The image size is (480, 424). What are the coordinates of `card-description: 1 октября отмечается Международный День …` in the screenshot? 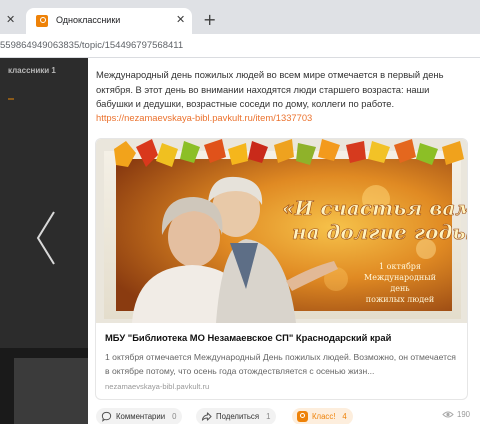 It's located at (280, 364).